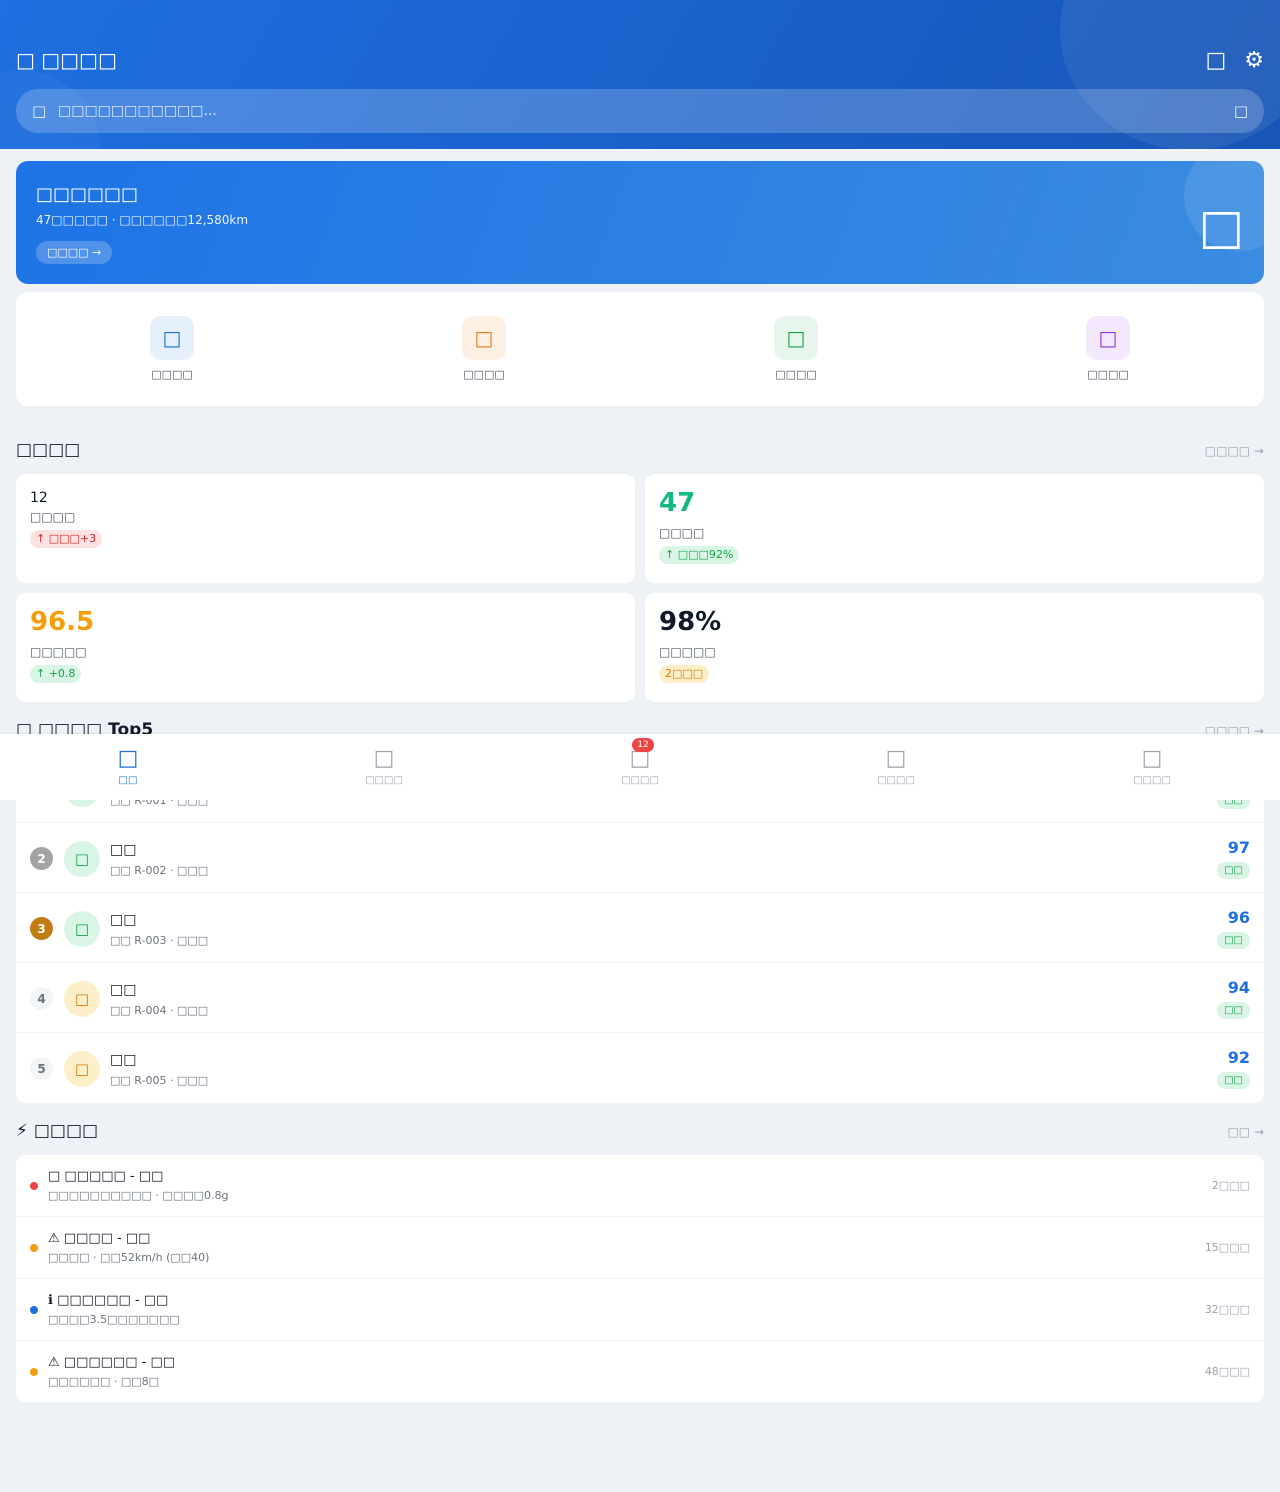 Image resolution: width=1280 pixels, height=1492 pixels. Describe the element at coordinates (159, 940) in the screenshot. I see `driver-meta: □□ R-003 · □□□` at that location.